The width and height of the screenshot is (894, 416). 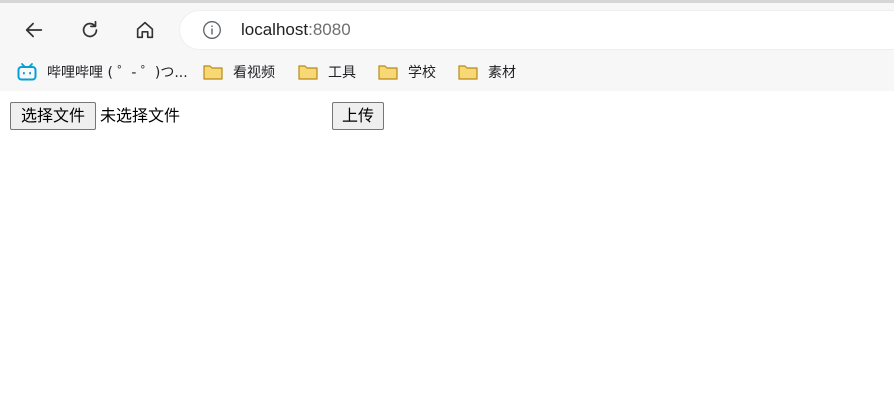 What do you see at coordinates (502, 73) in the screenshot?
I see `bookmark-label: 素材` at bounding box center [502, 73].